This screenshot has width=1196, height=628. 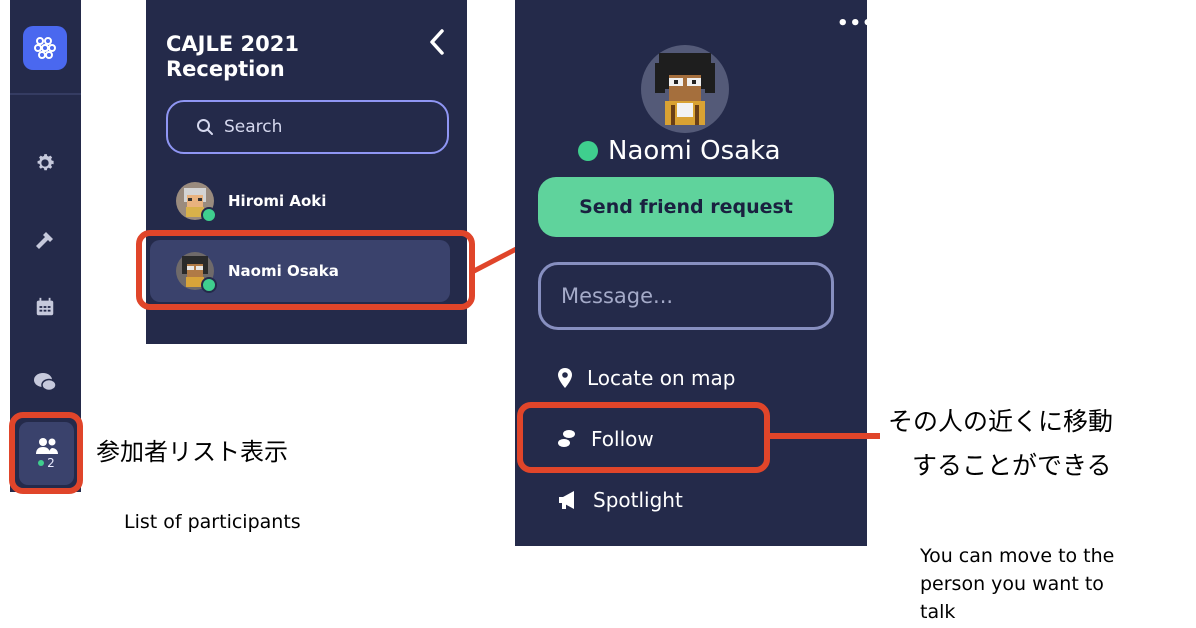 I want to click on search-input: Search, so click(x=307, y=127).